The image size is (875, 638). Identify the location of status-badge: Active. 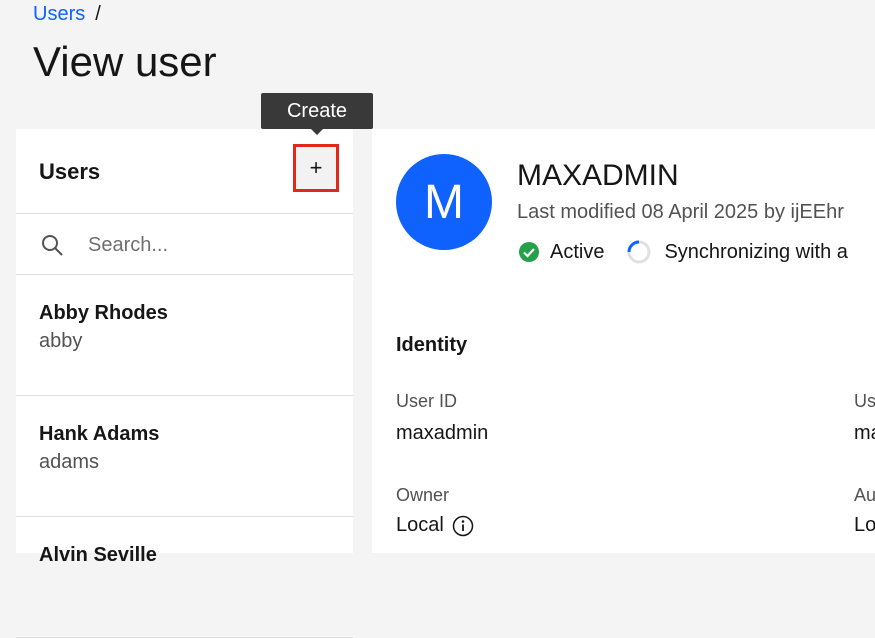
(577, 251).